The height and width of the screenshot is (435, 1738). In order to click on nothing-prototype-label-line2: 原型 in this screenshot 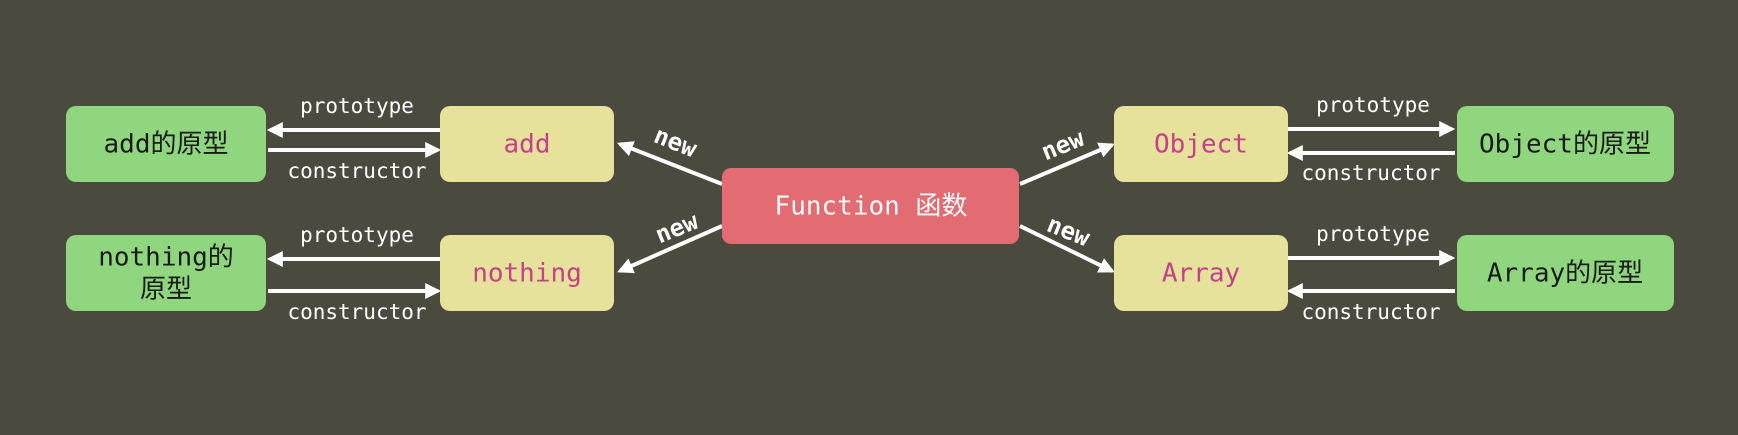, I will do `click(166, 290)`.